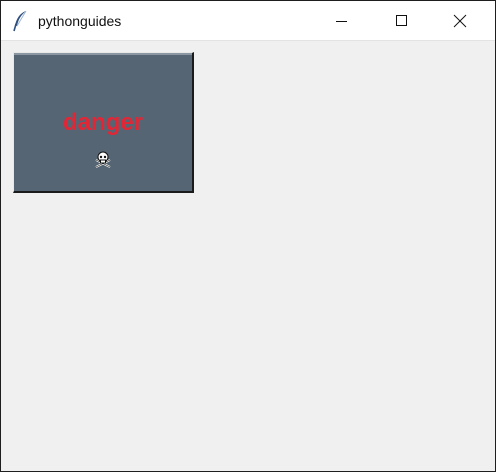  I want to click on title-bar: pythonguides, so click(248, 21).